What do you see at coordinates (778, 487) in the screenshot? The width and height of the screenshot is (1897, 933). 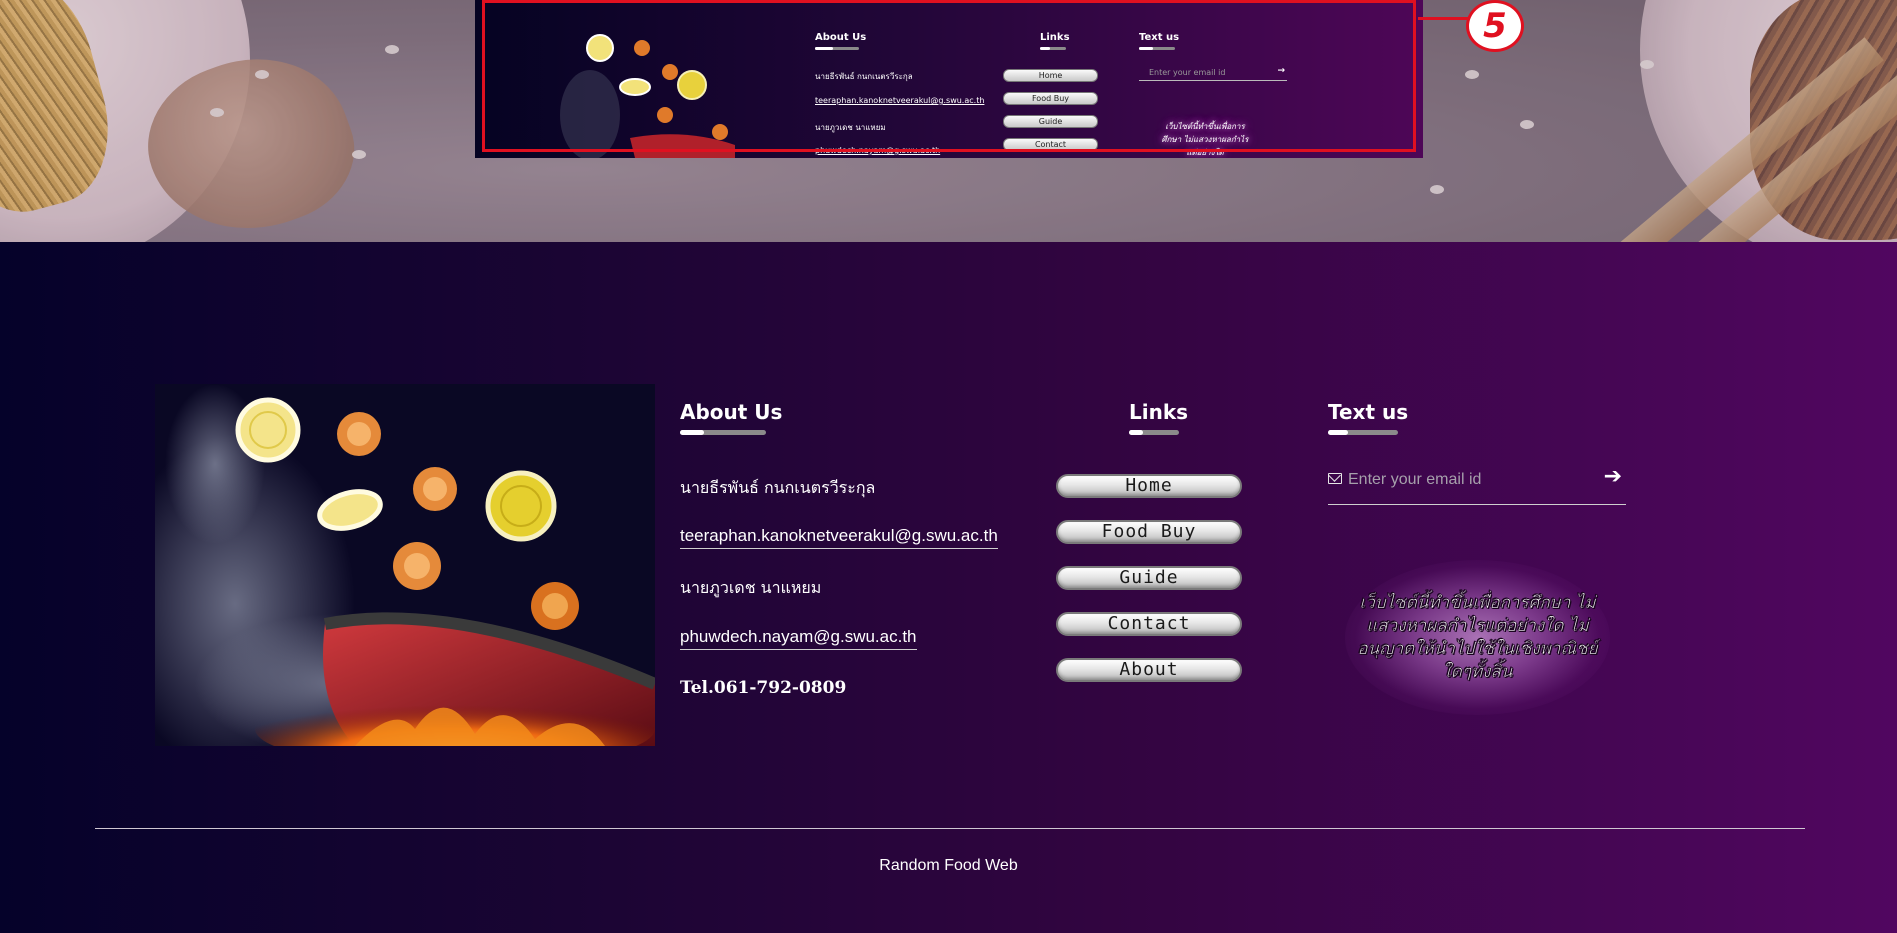 I see `member-name-1: นายธีรพันธ์ กนกเนตรวีระกุล` at bounding box center [778, 487].